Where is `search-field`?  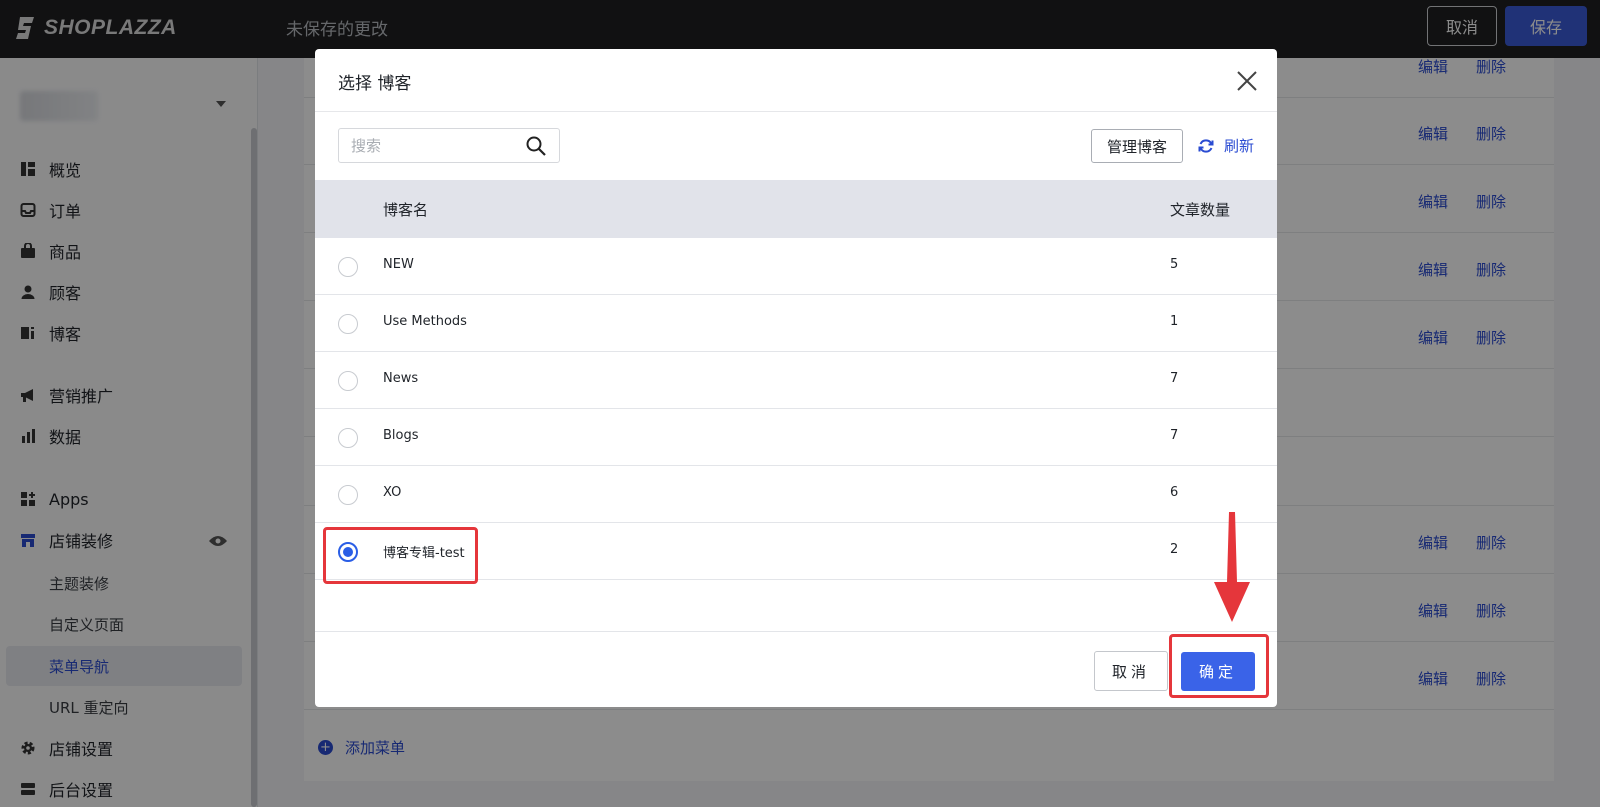 search-field is located at coordinates (449, 145).